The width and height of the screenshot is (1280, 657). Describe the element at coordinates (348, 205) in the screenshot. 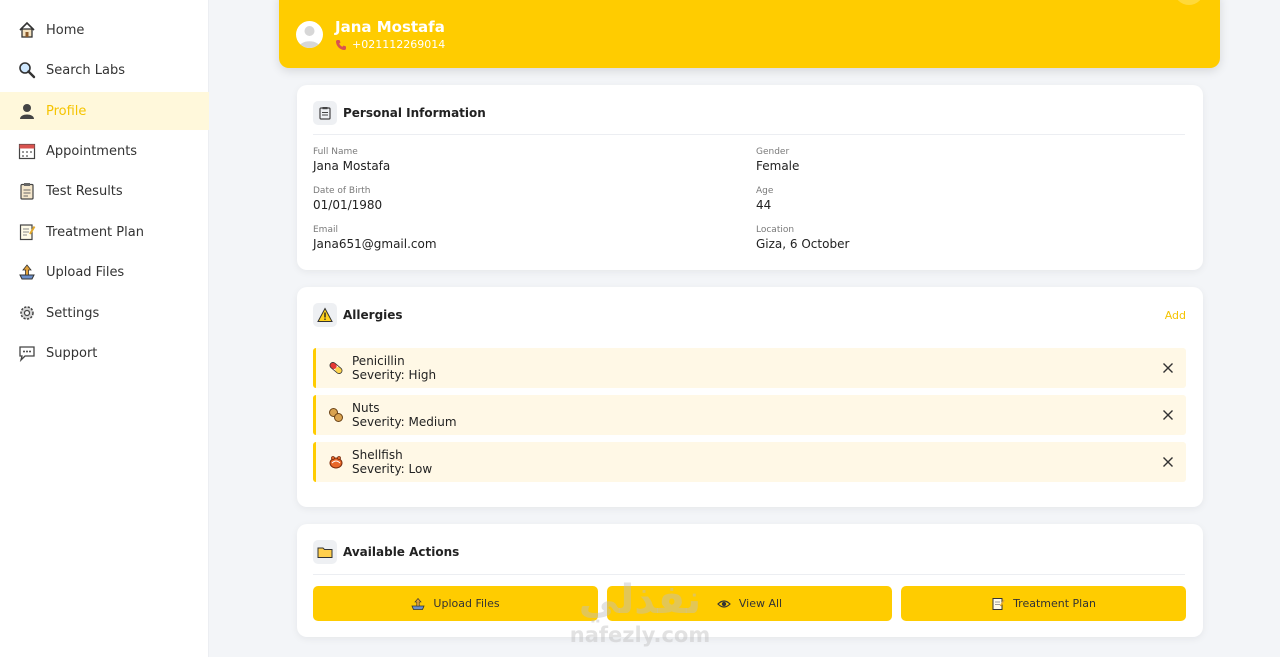

I see `field-value: 01/01/1980` at that location.